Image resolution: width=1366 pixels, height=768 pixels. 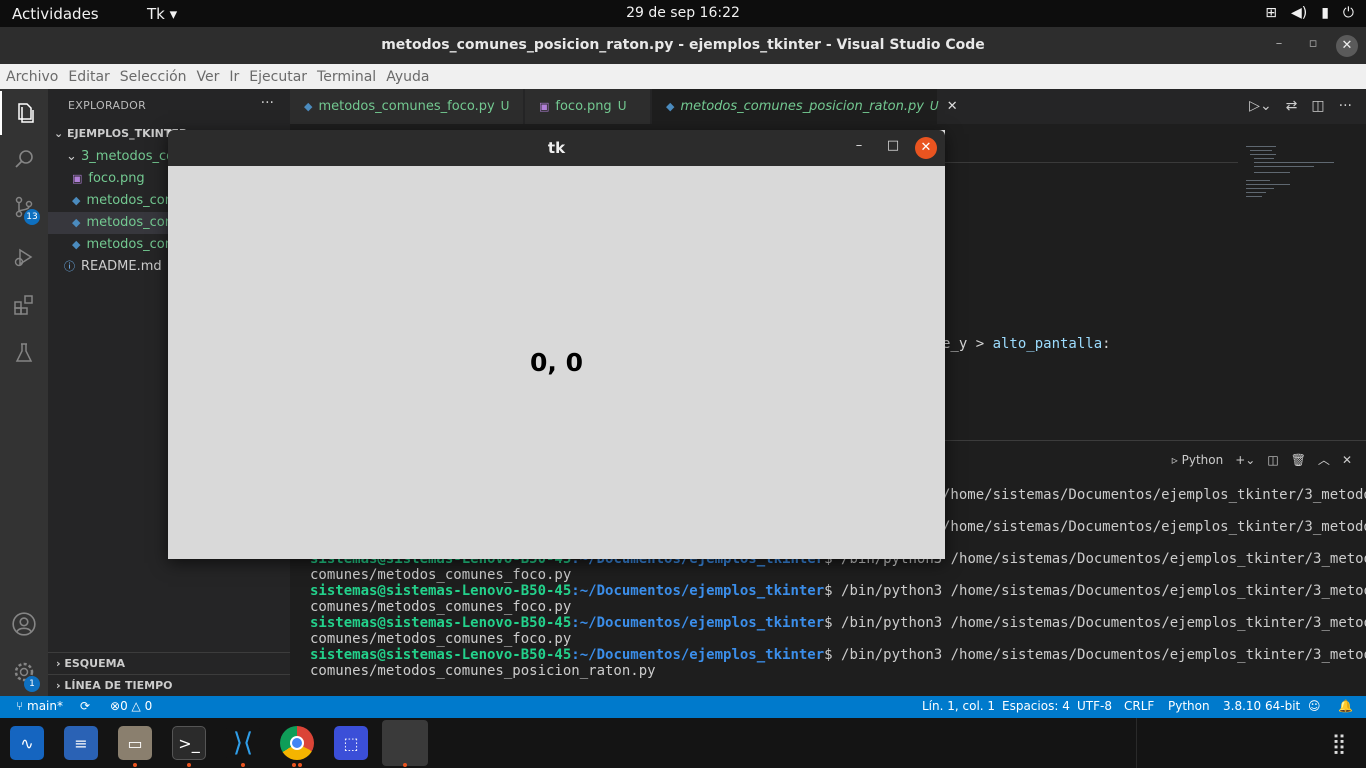 I want to click on encoding: UTF-8, so click(x=1094, y=706).